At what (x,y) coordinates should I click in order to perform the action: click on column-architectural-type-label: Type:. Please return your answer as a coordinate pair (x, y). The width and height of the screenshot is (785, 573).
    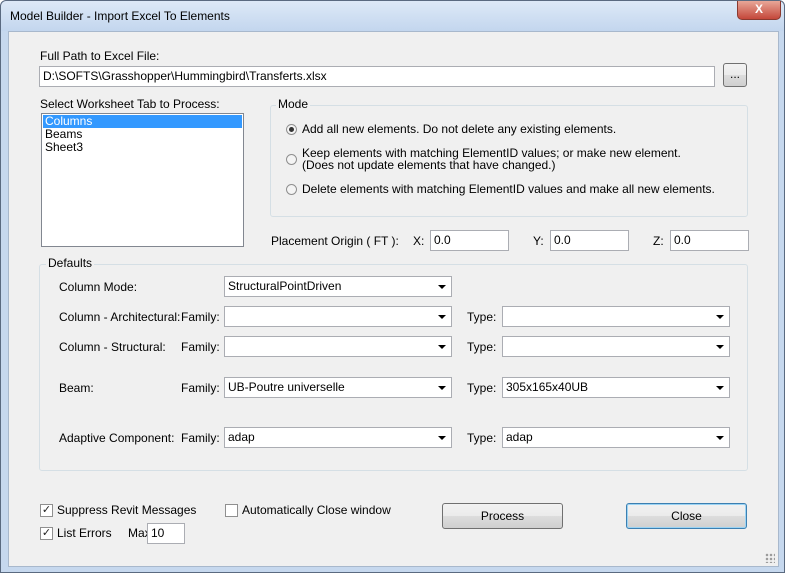
    Looking at the image, I should click on (482, 317).